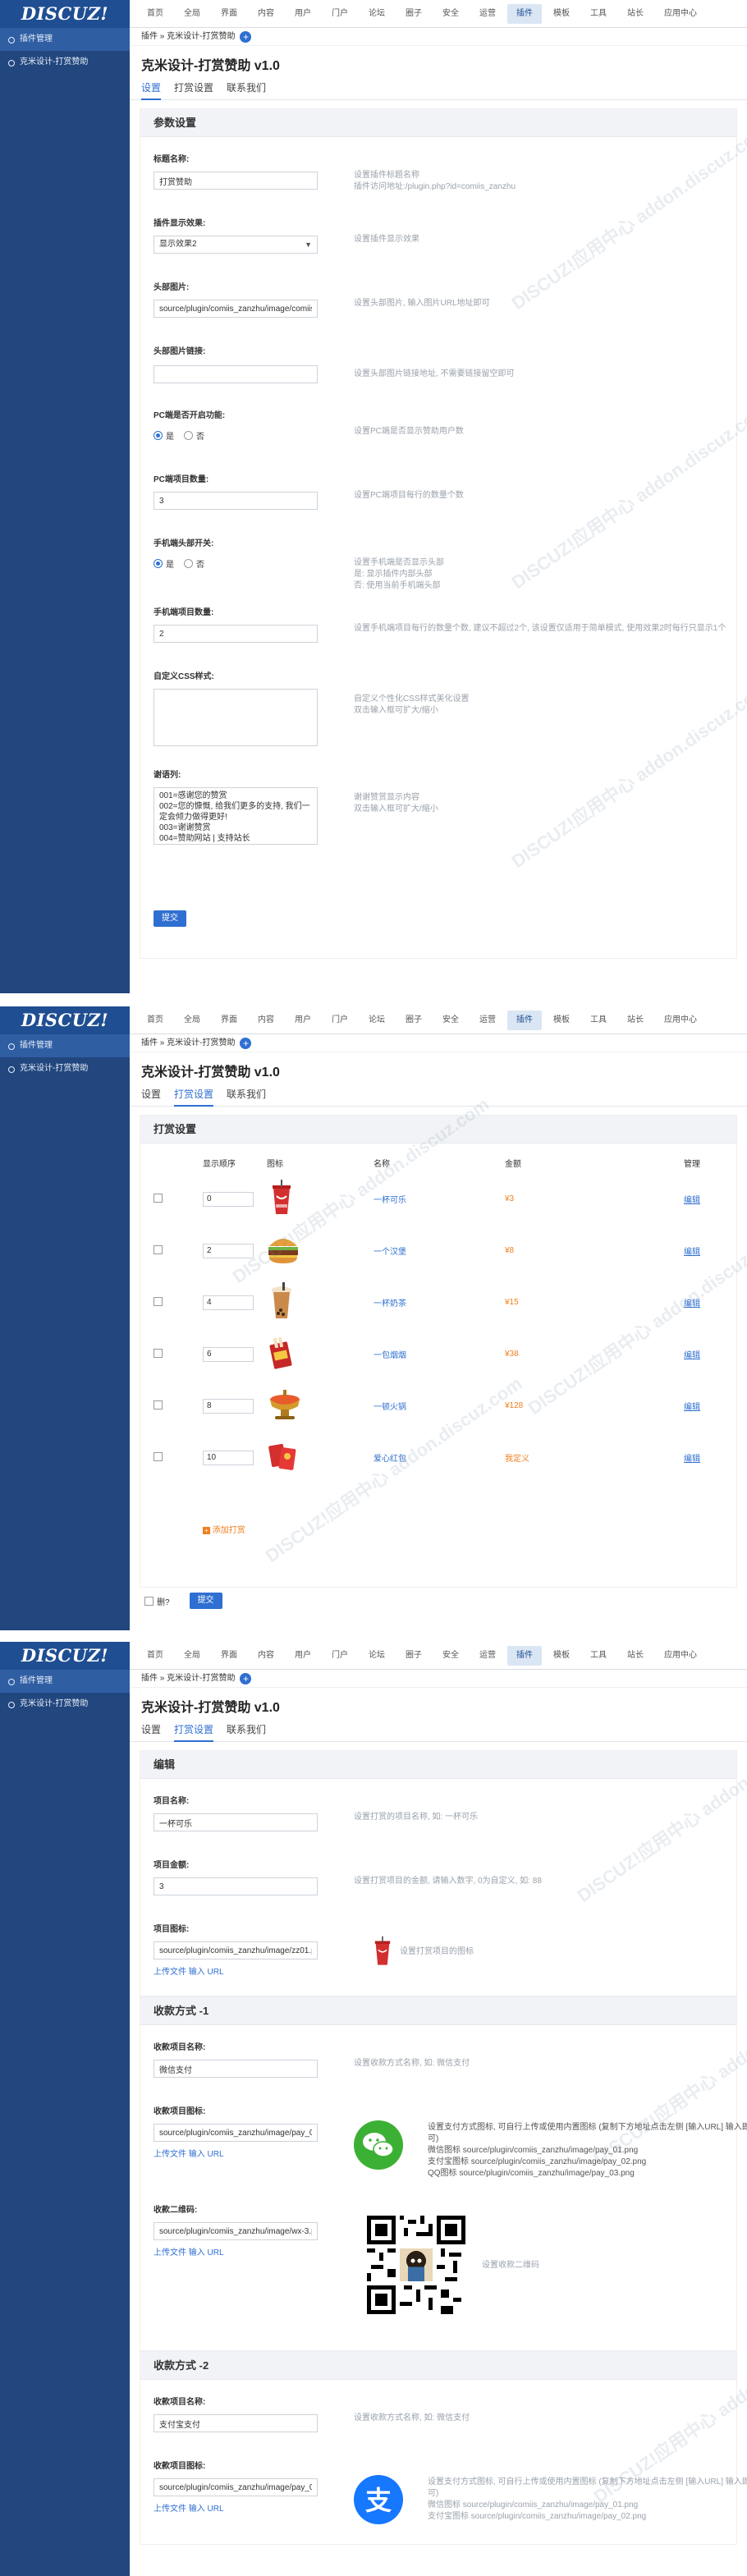 The image size is (747, 2576). I want to click on nav-group: 圈子, so click(413, 14).